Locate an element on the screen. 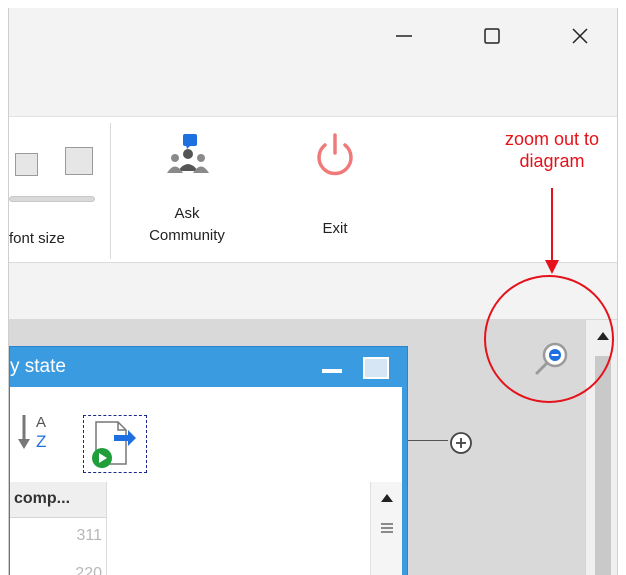 The height and width of the screenshot is (575, 626). minimize-button is located at coordinates (404, 36).